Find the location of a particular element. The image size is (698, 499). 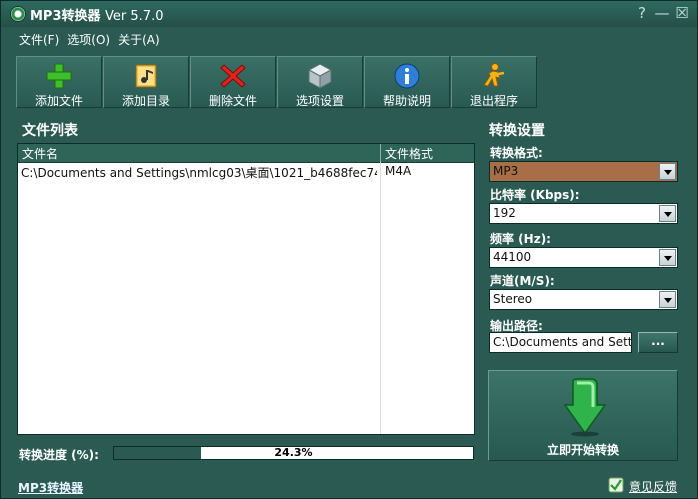

app-home-link: MP3转换器 is located at coordinates (50, 487).